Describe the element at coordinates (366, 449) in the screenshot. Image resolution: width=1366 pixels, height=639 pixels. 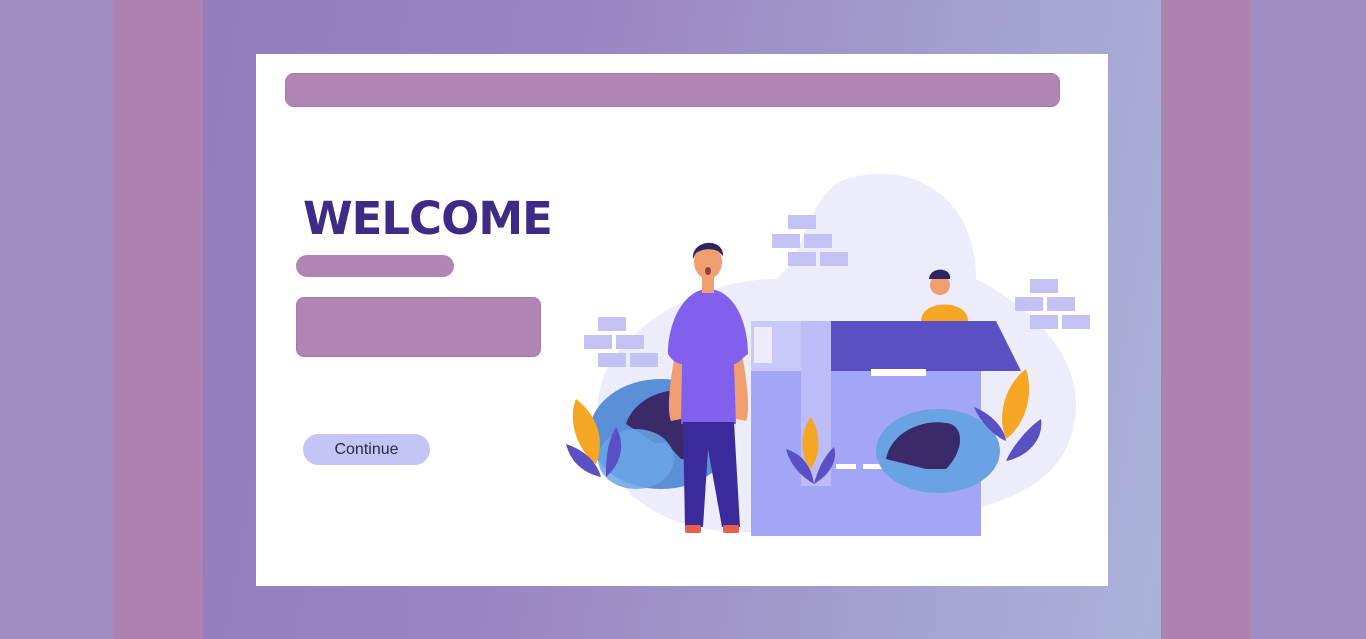
I see `continue-button: Continue` at that location.